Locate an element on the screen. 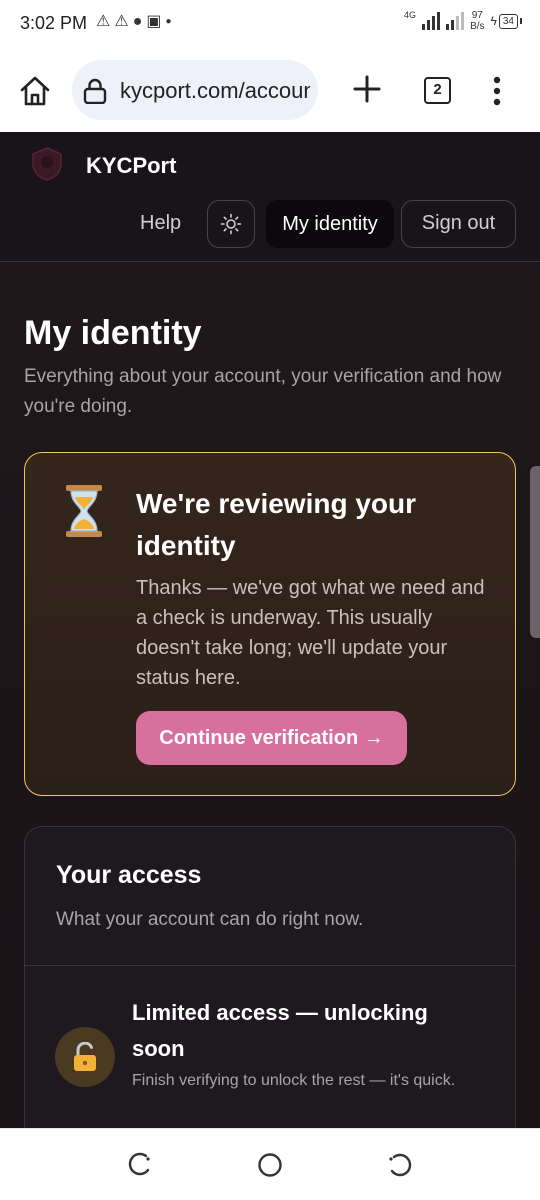  review-card-title: We're reviewing your identity is located at coordinates (276, 524).